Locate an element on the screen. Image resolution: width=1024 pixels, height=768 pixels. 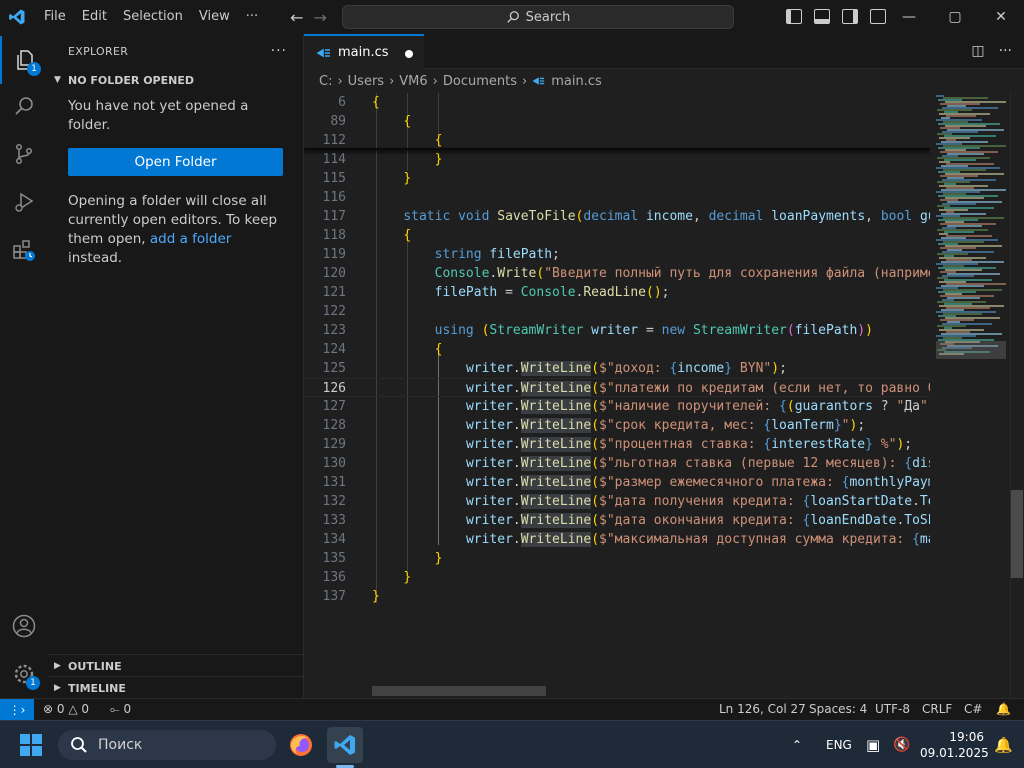
line-number: 126 is located at coordinates (334, 388).